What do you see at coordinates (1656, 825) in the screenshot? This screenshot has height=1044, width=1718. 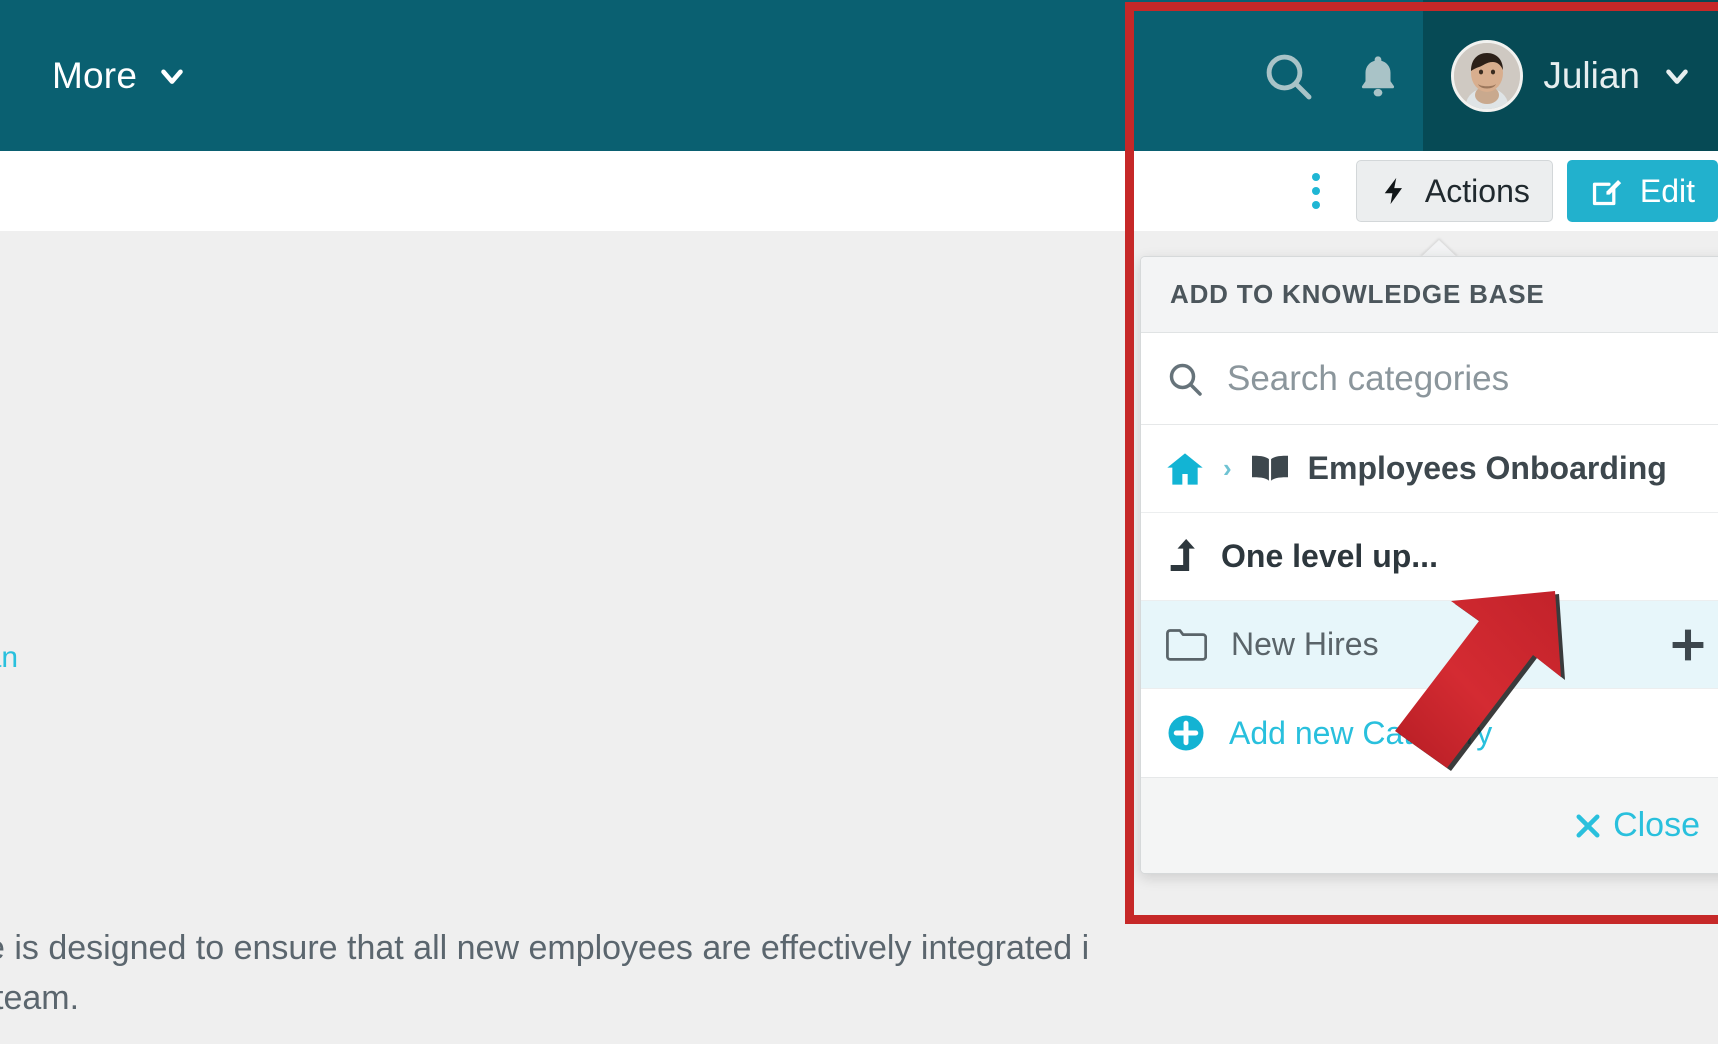 I see `close-button-label: Close` at bounding box center [1656, 825].